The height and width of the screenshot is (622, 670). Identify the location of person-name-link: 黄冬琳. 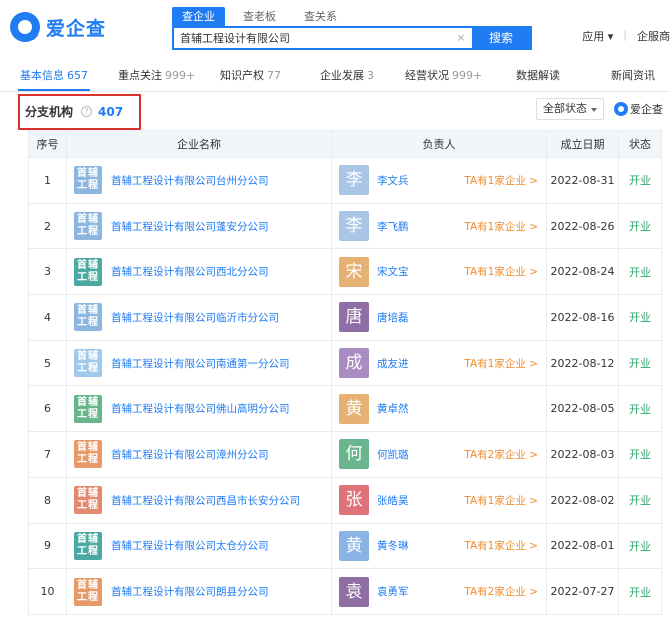
(393, 545).